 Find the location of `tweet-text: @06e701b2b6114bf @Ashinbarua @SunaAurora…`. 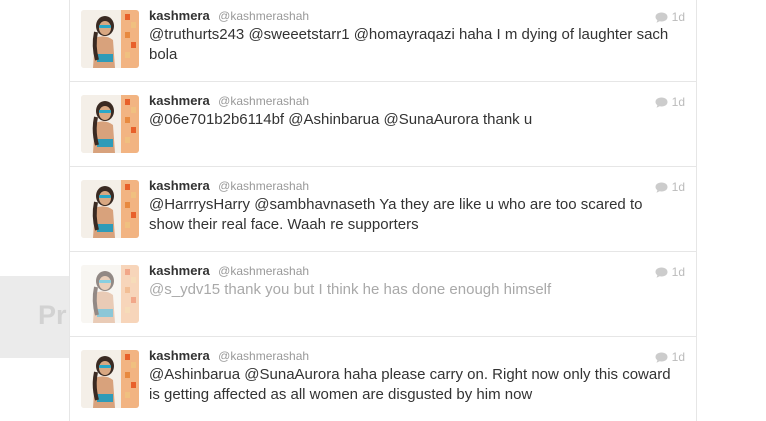

tweet-text: @06e701b2b6114bf @Ashinbarua @SunaAurora… is located at coordinates (341, 119).